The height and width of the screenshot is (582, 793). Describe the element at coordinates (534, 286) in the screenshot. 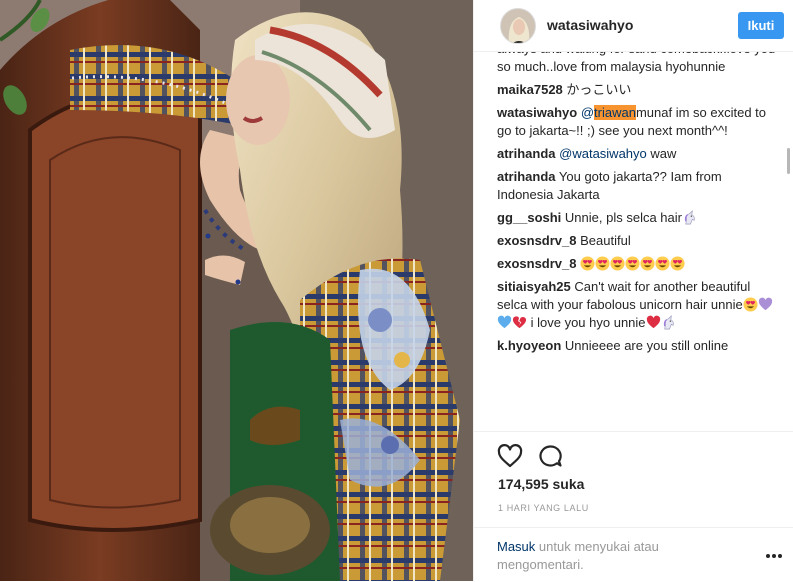

I see `comment-username: sitiaisyah25` at that location.